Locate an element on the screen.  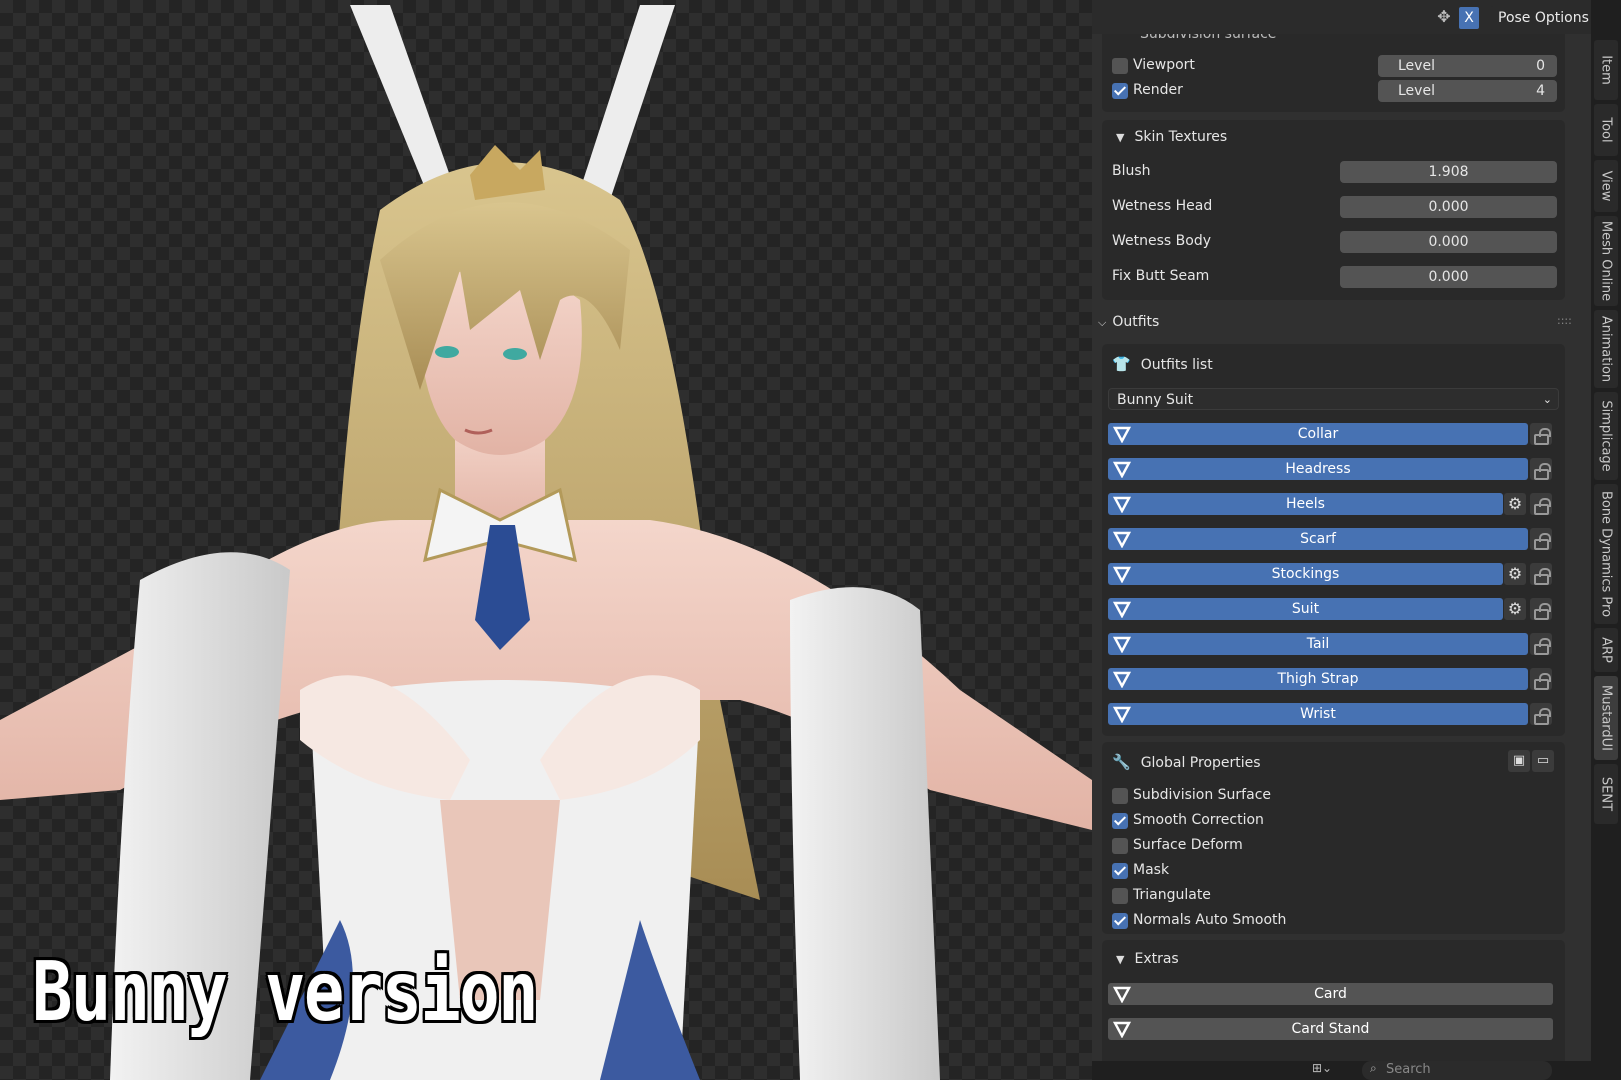
mirror-x-toggle: X is located at coordinates (1469, 18).